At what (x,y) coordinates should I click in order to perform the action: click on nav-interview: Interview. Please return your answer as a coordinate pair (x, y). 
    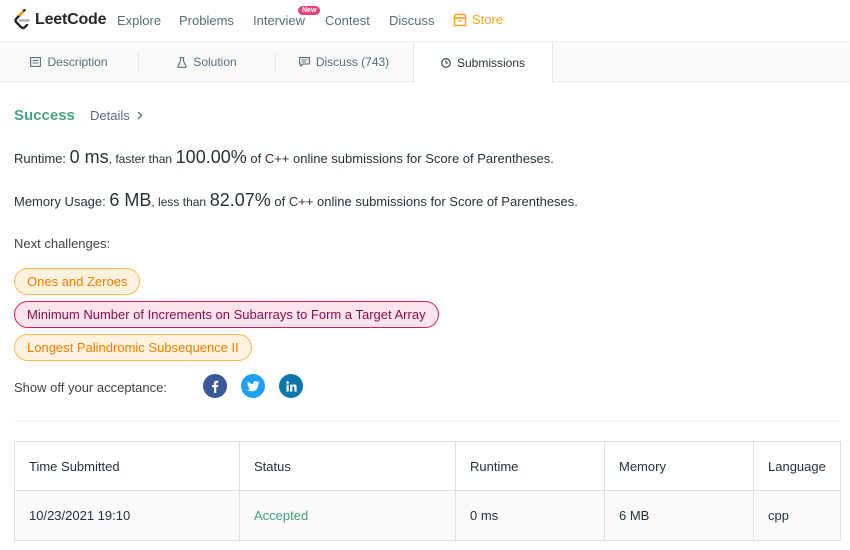
    Looking at the image, I should click on (279, 20).